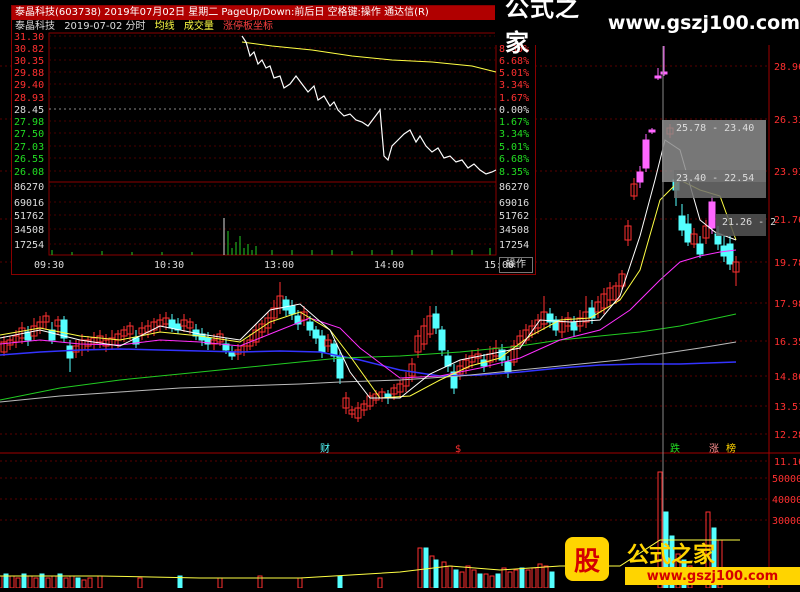  Describe the element at coordinates (787, 220) in the screenshot. I see `price-tick-label: 21.76` at that location.